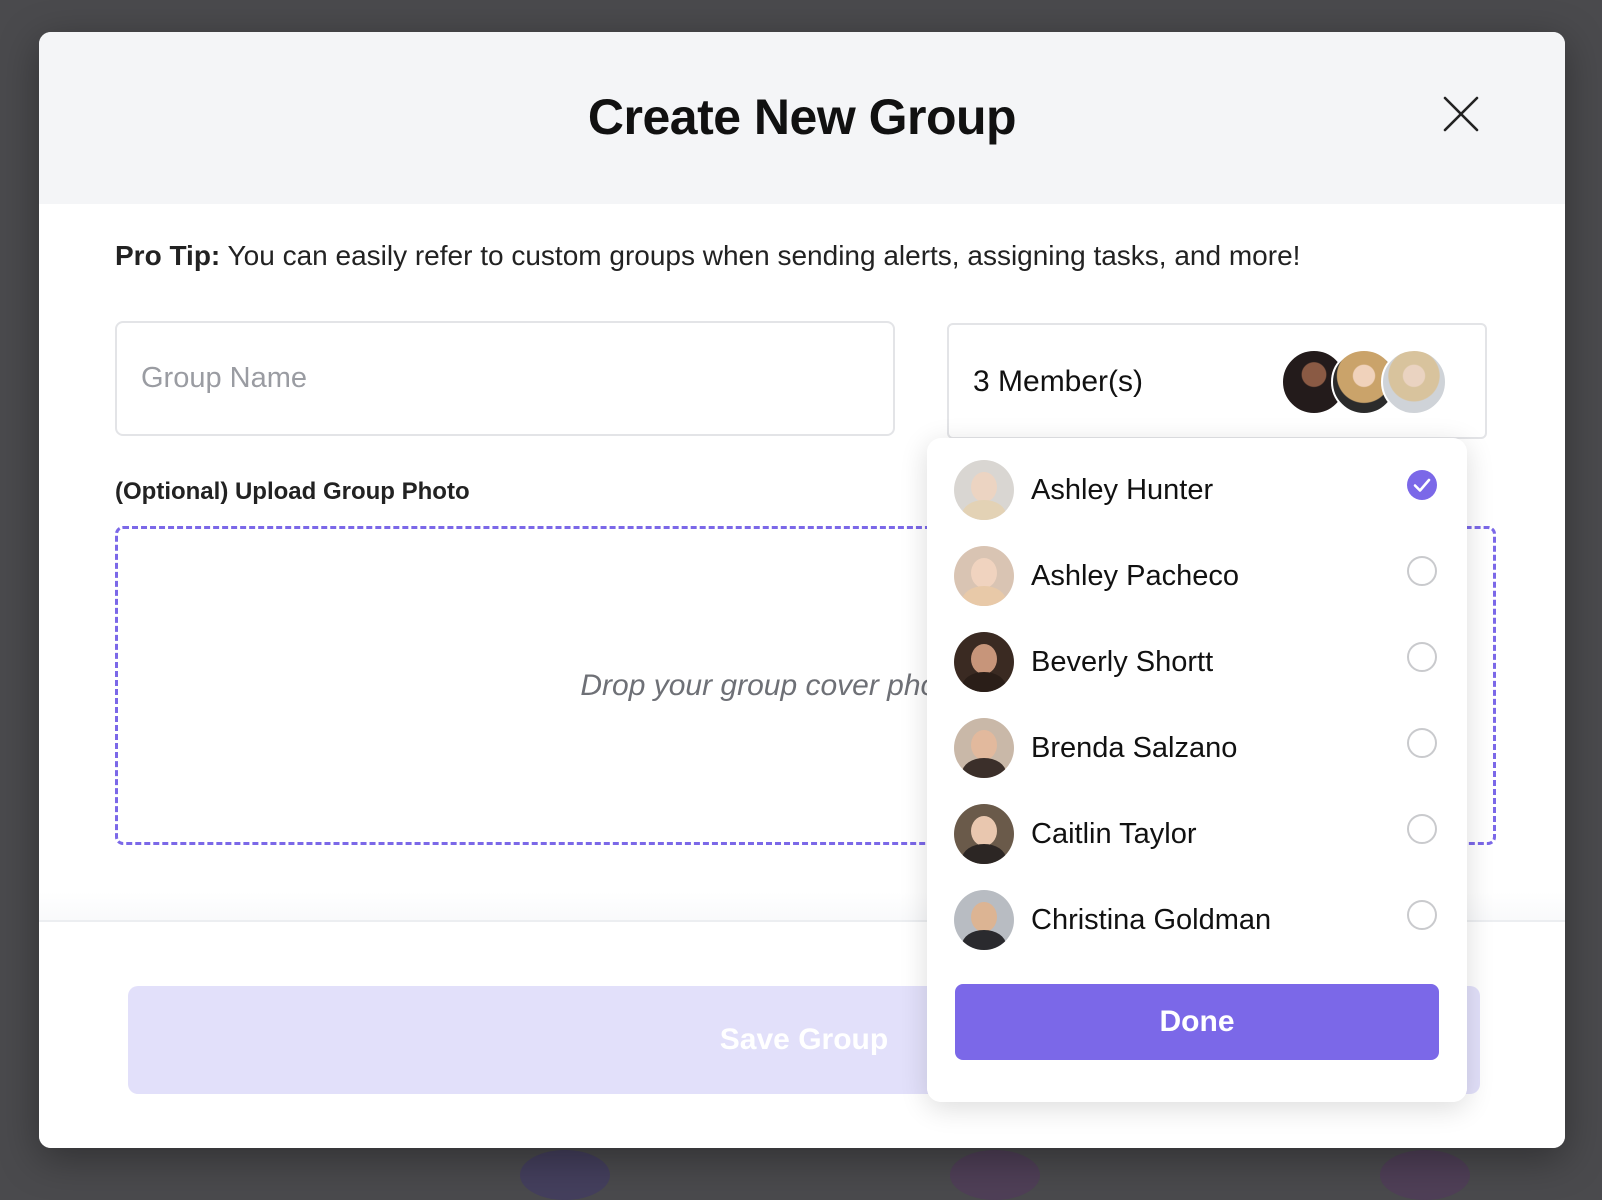 This screenshot has height=1200, width=1602. I want to click on member-option: Caitlin Taylor, so click(1197, 833).